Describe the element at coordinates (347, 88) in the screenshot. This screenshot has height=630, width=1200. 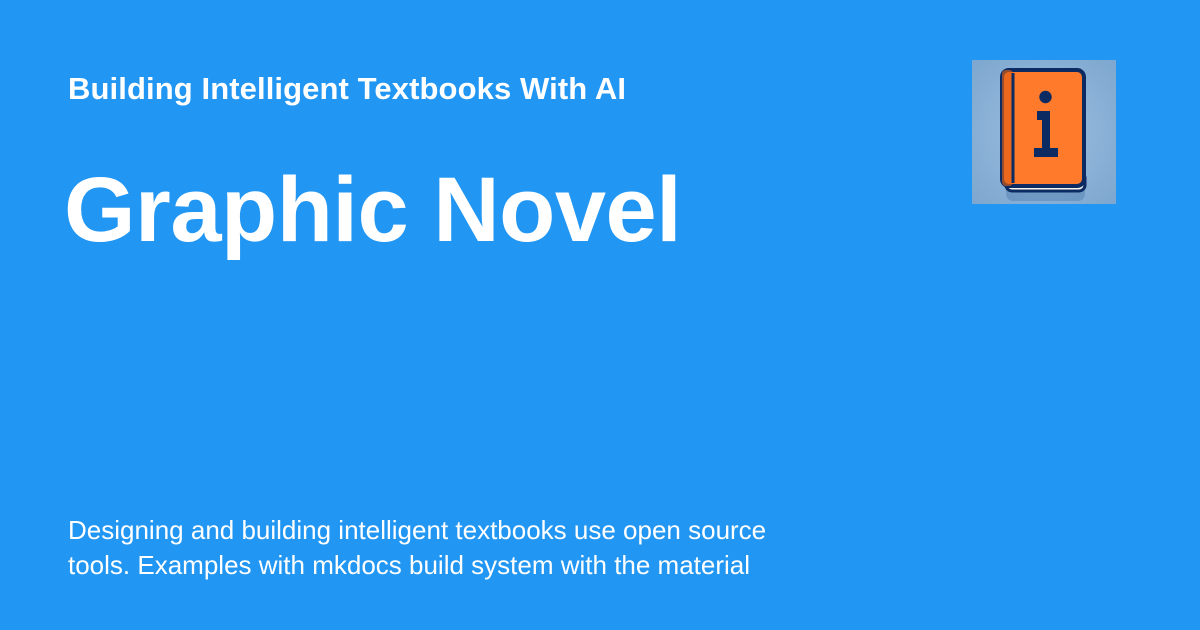
I see `site-name: Building Intelligent Textbooks With AI` at that location.